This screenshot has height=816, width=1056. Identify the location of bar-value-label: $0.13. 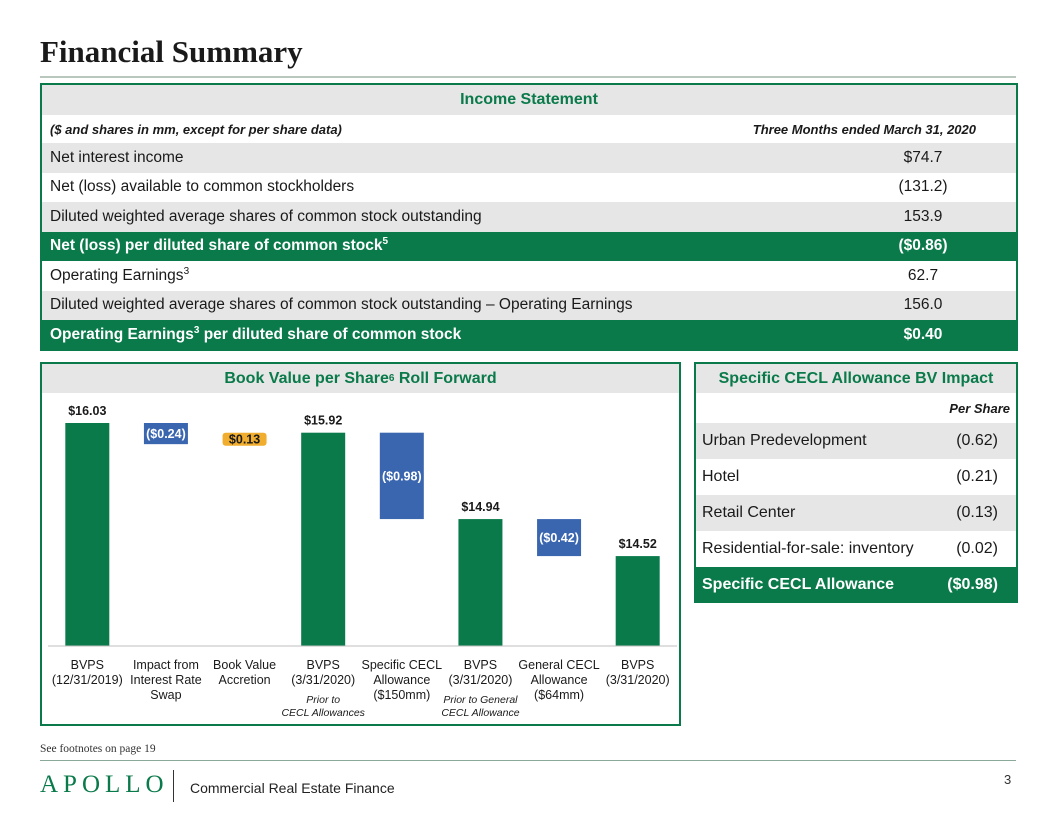
(244, 440).